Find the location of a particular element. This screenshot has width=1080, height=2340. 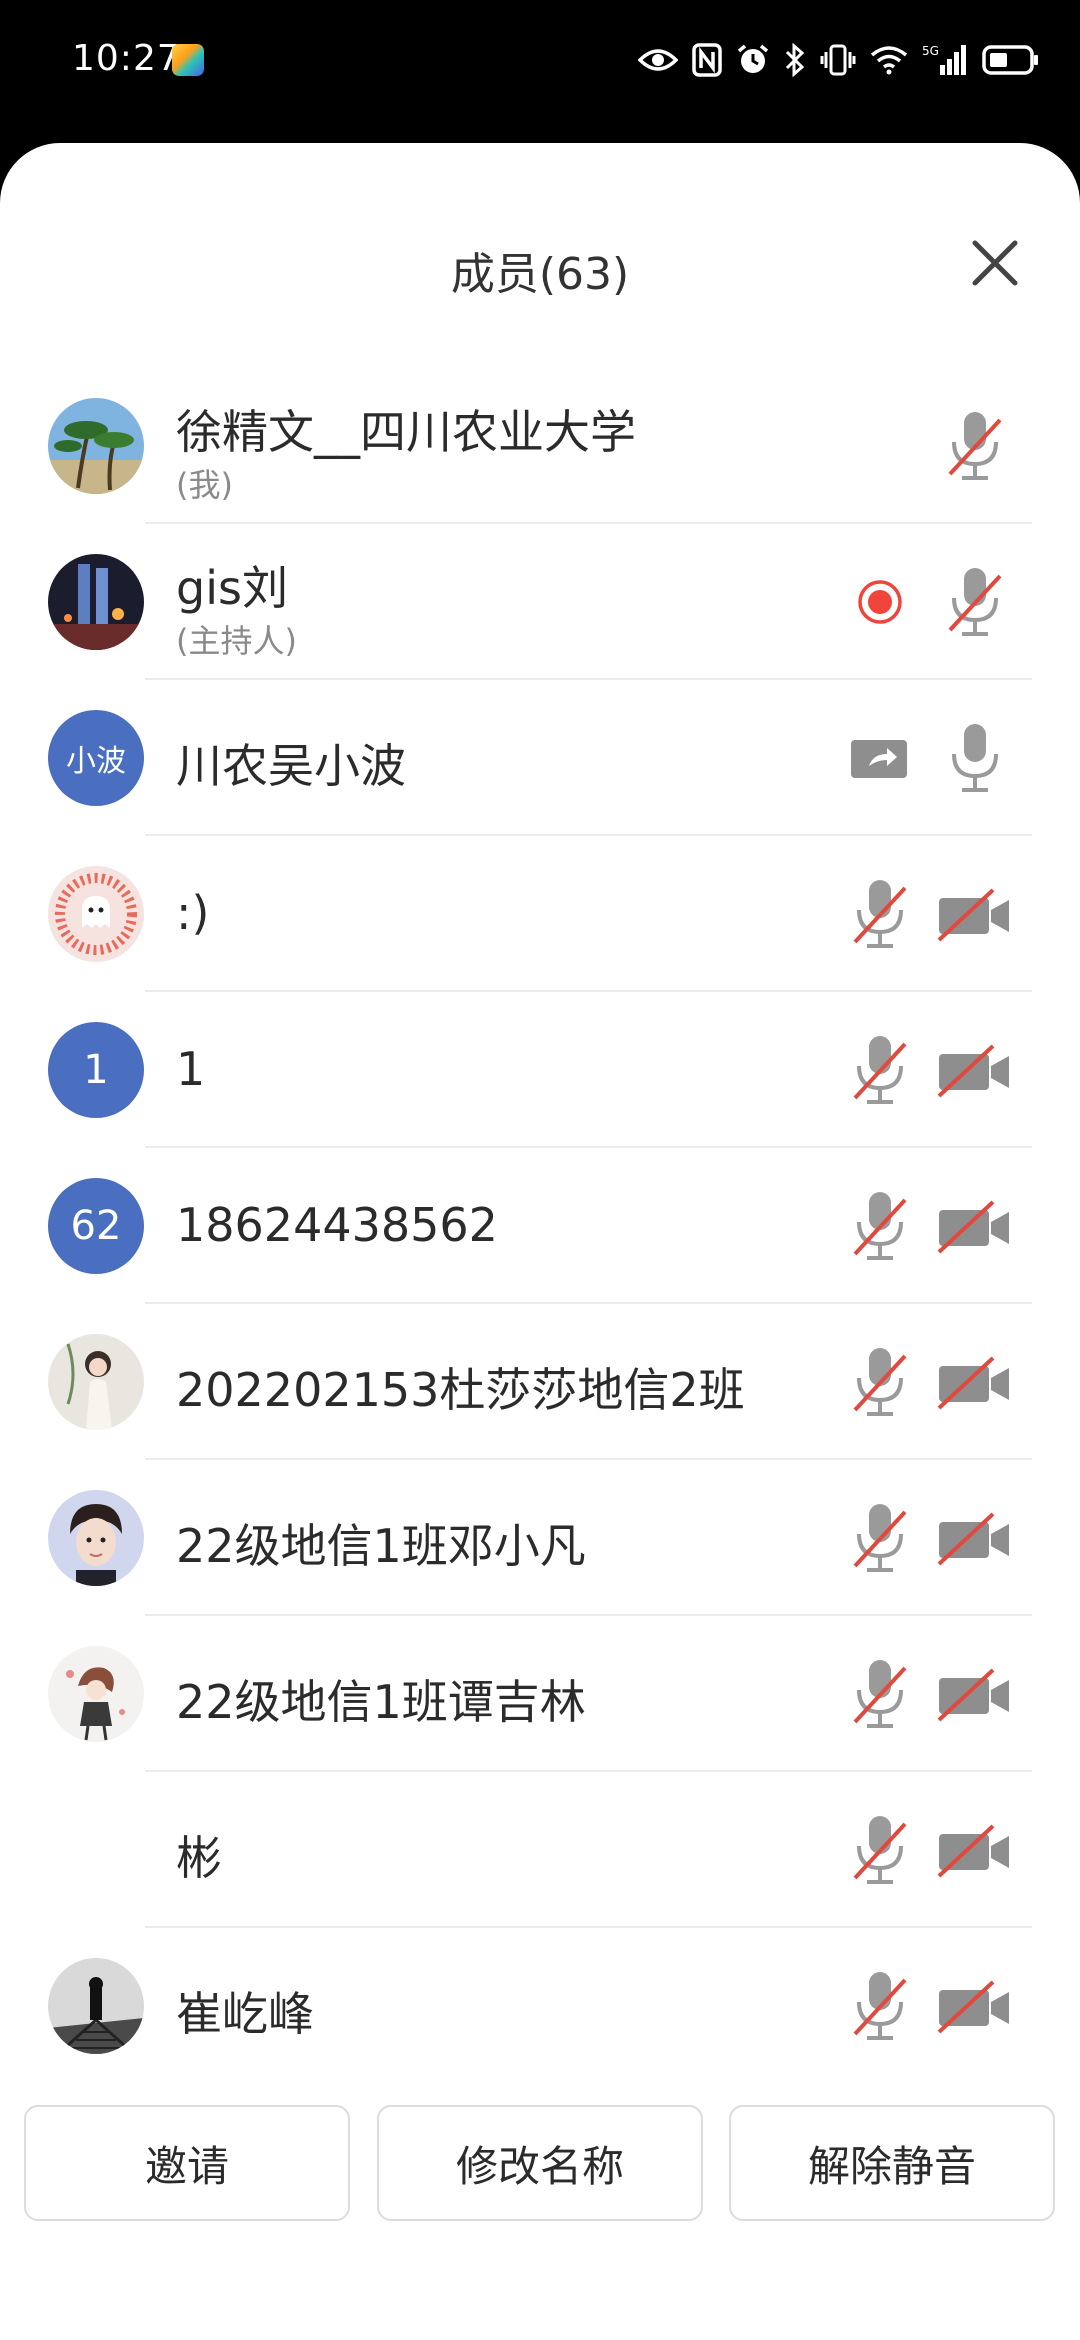

member-row: 1 1 is located at coordinates (540, 1070).